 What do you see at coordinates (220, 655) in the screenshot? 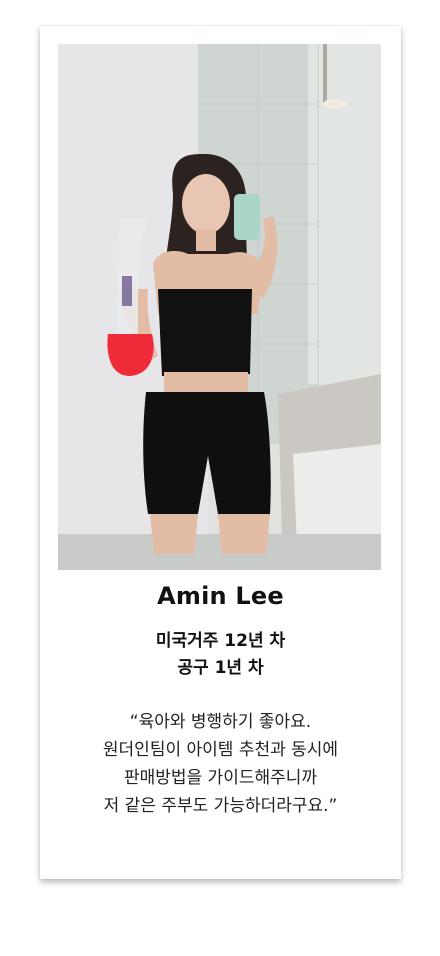
I see `person-meta: 미국거주 12년 차 공구 1년 차` at bounding box center [220, 655].